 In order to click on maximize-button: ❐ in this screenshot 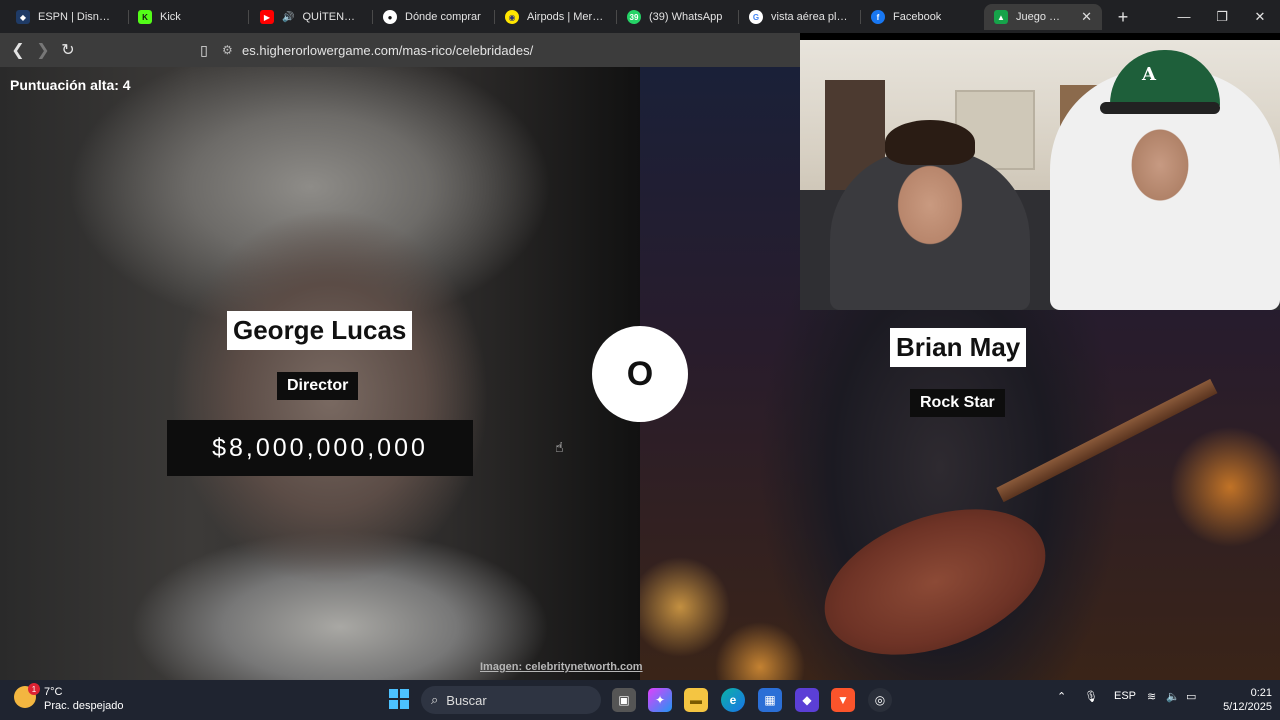, I will do `click(1222, 16)`.